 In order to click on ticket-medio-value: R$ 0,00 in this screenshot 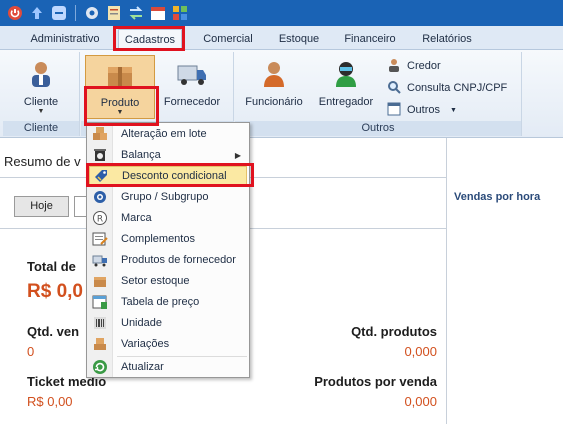, I will do `click(50, 401)`.